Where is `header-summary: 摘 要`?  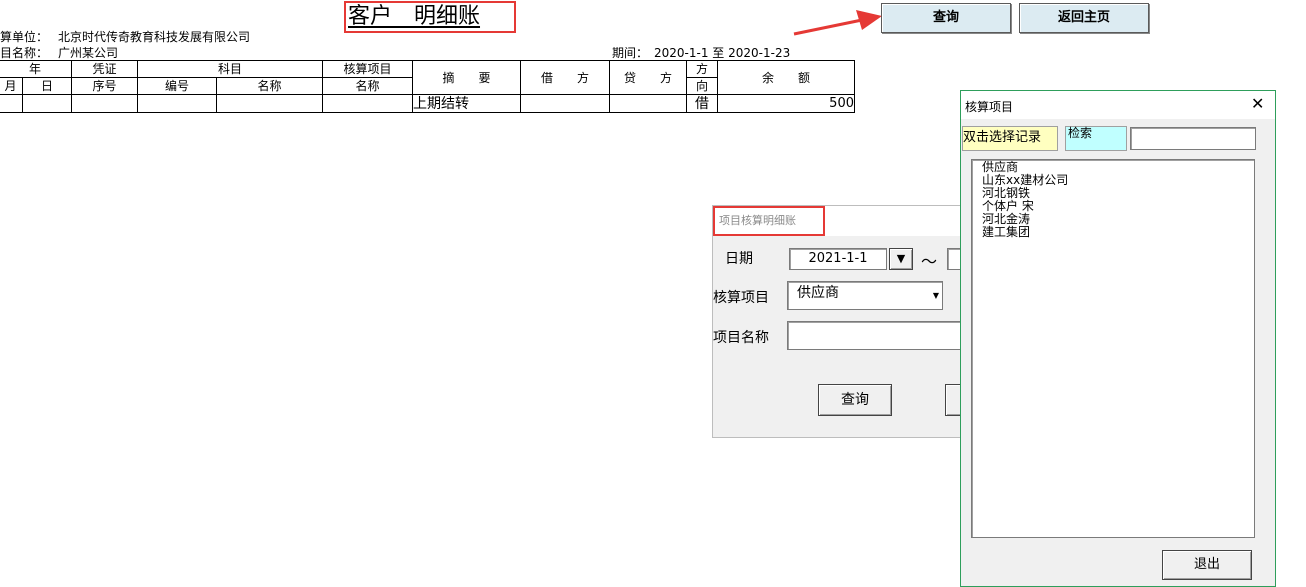 header-summary: 摘 要 is located at coordinates (466, 77).